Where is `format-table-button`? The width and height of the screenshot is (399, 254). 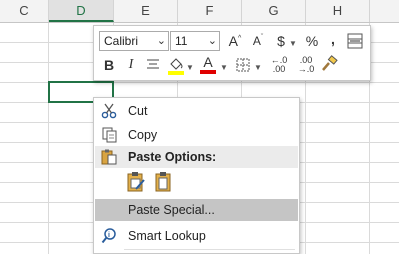 format-table-button is located at coordinates (355, 43).